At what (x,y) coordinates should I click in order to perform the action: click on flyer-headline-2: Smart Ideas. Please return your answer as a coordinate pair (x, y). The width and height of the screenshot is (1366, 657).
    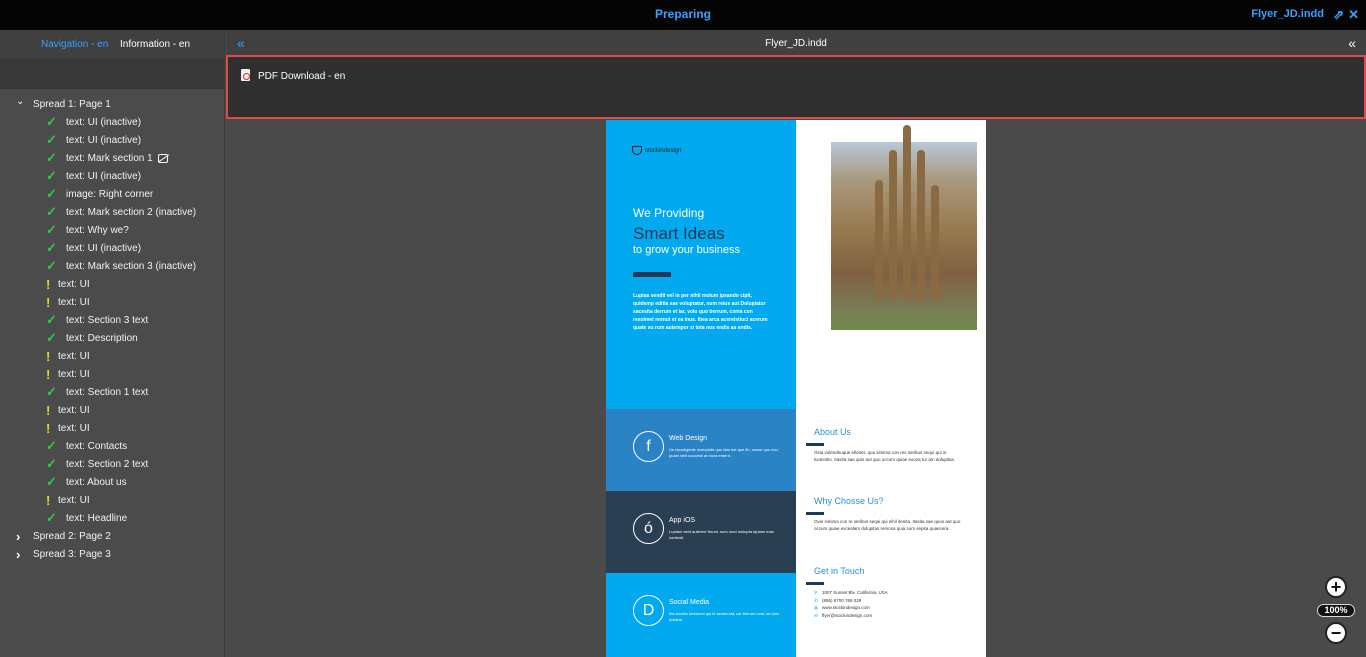
    Looking at the image, I should click on (679, 233).